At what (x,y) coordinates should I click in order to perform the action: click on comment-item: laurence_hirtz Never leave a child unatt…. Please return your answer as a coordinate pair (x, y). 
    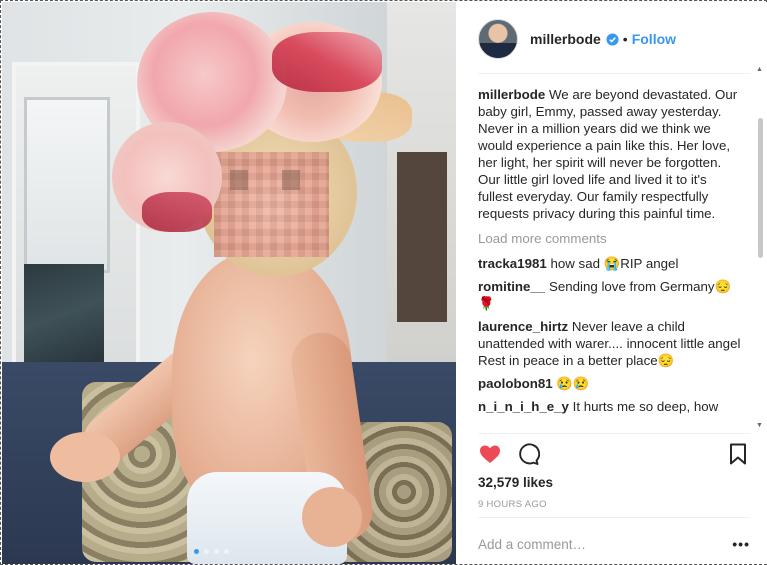
    Looking at the image, I should click on (611, 343).